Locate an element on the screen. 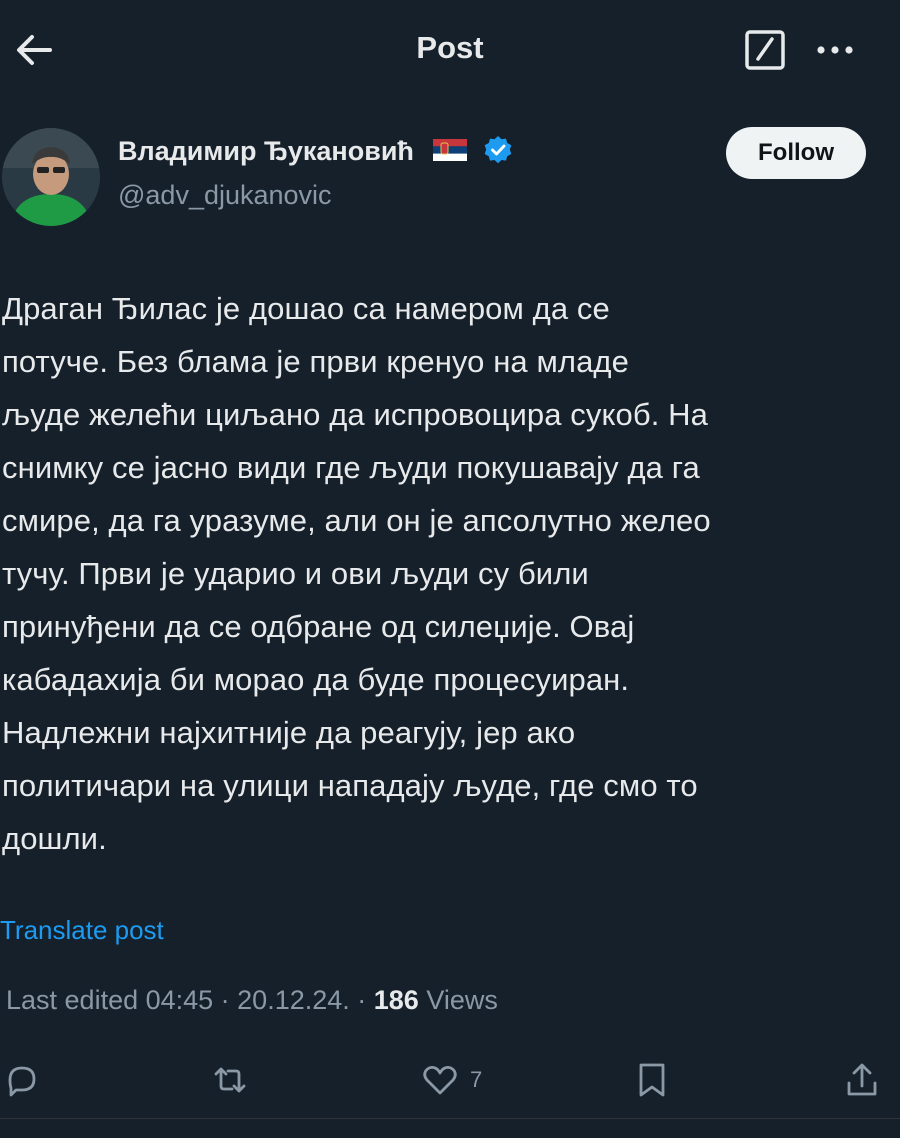 This screenshot has width=900, height=1138. divider is located at coordinates (450, 1118).